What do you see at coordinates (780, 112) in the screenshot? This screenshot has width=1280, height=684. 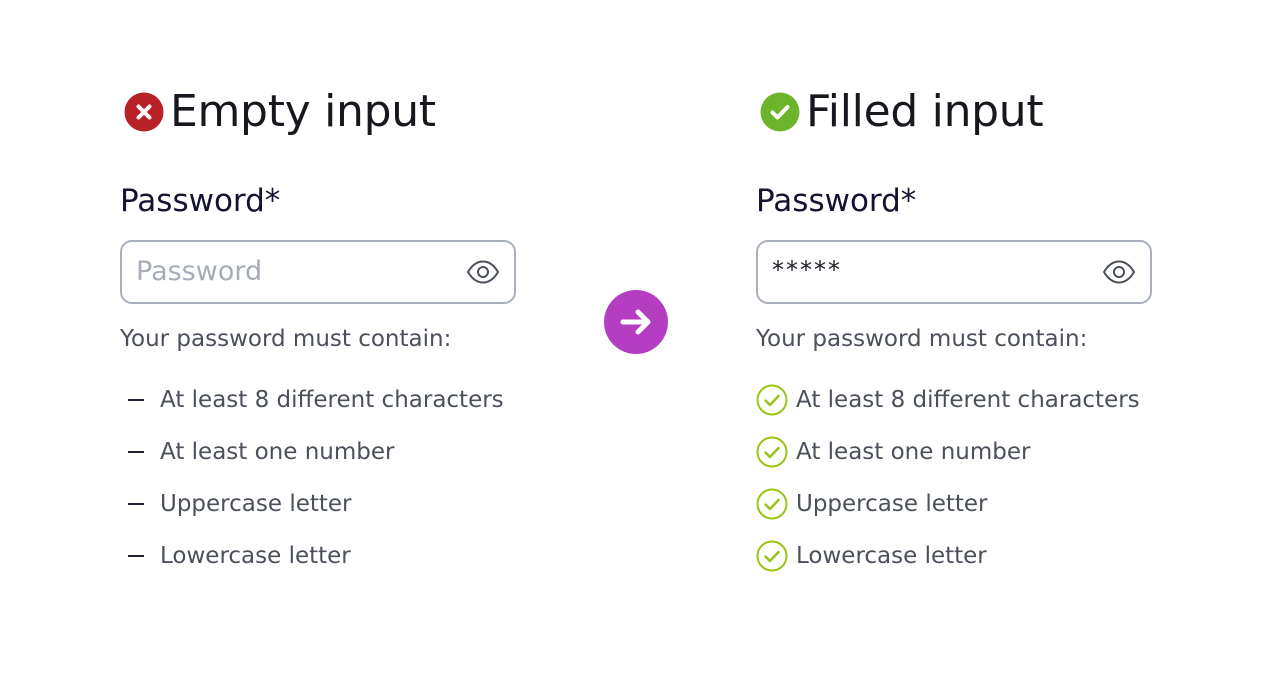 I see `success-check-icon` at bounding box center [780, 112].